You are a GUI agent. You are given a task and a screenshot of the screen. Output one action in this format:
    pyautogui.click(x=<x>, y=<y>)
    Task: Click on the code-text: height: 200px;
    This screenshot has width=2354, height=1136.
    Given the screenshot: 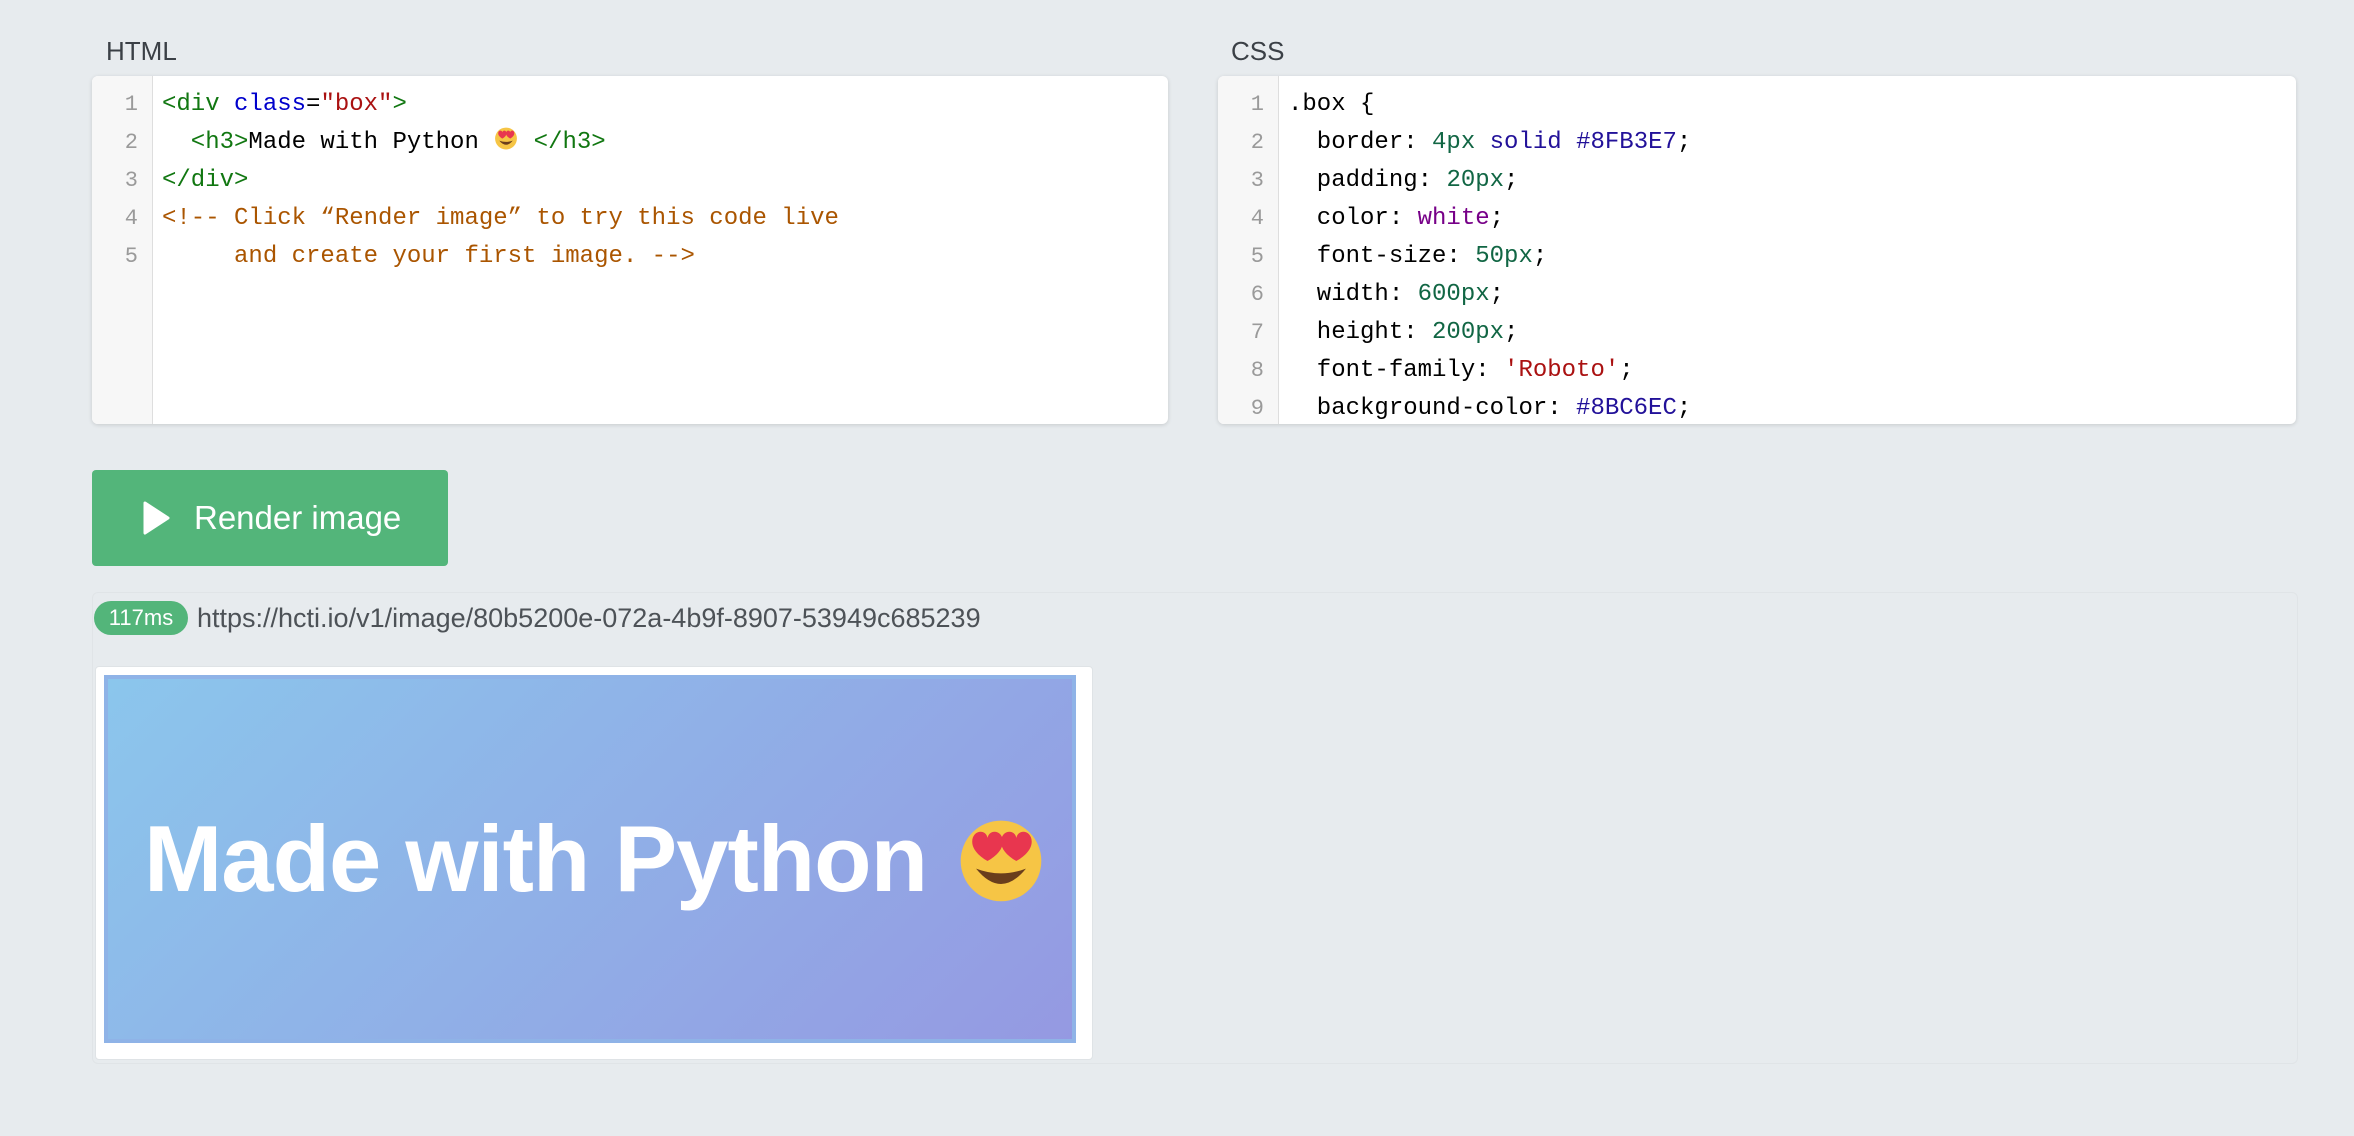 What is the action you would take?
    pyautogui.click(x=1403, y=333)
    